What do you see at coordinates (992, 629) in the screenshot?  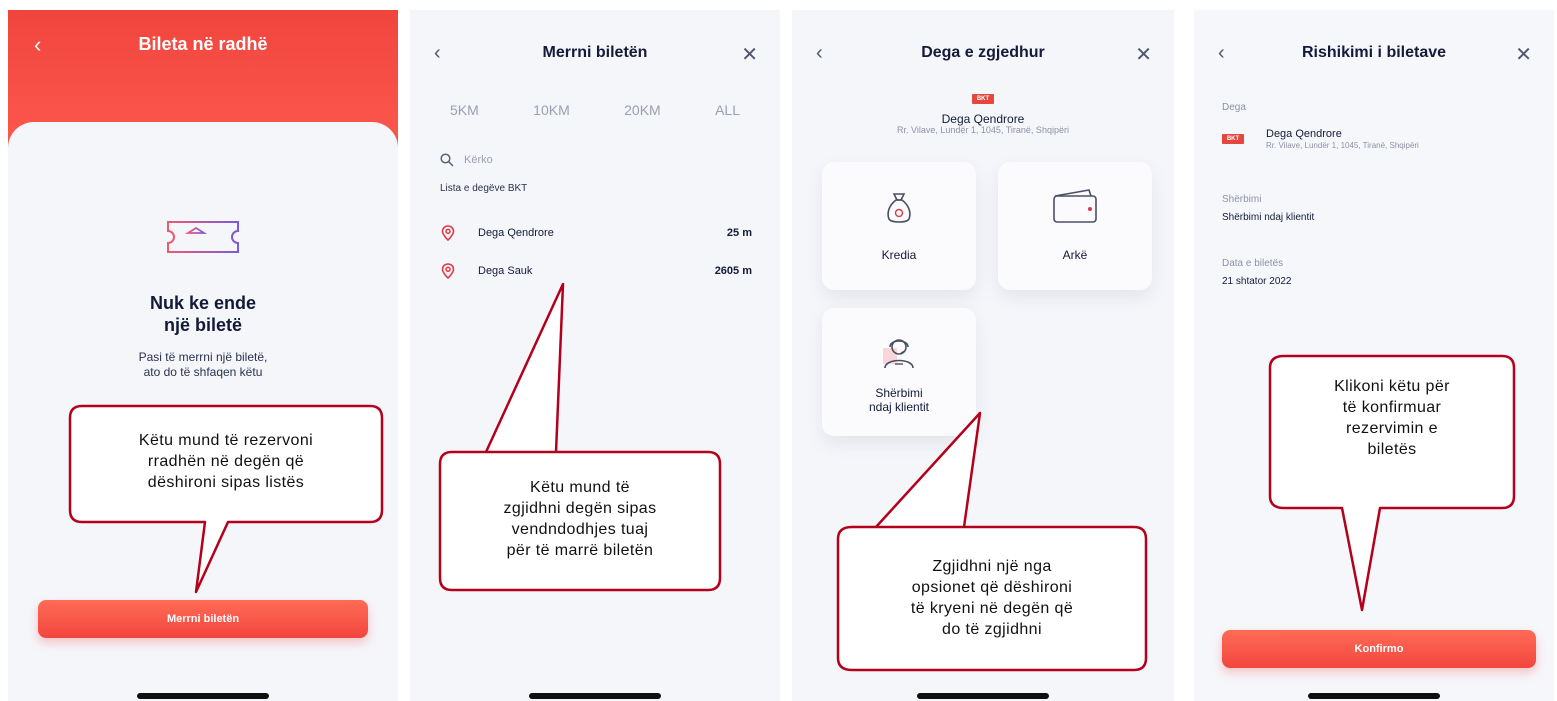 I see `callout-line: do të zgjidhni` at bounding box center [992, 629].